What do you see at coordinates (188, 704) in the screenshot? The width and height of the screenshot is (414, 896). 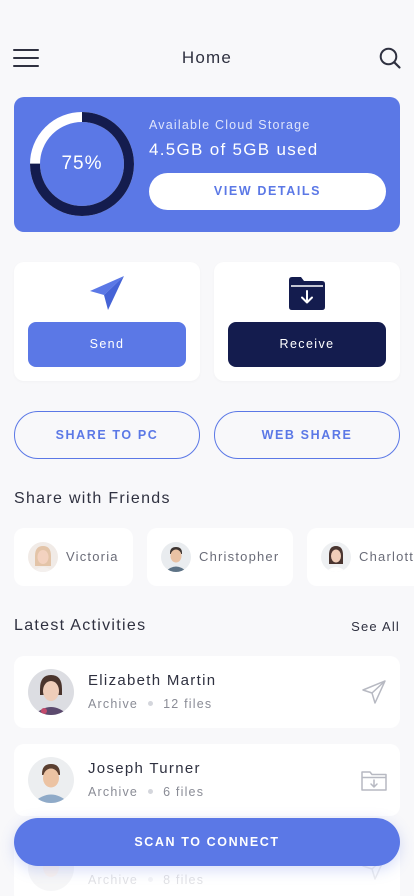 I see `activity-file-count: 12 files` at bounding box center [188, 704].